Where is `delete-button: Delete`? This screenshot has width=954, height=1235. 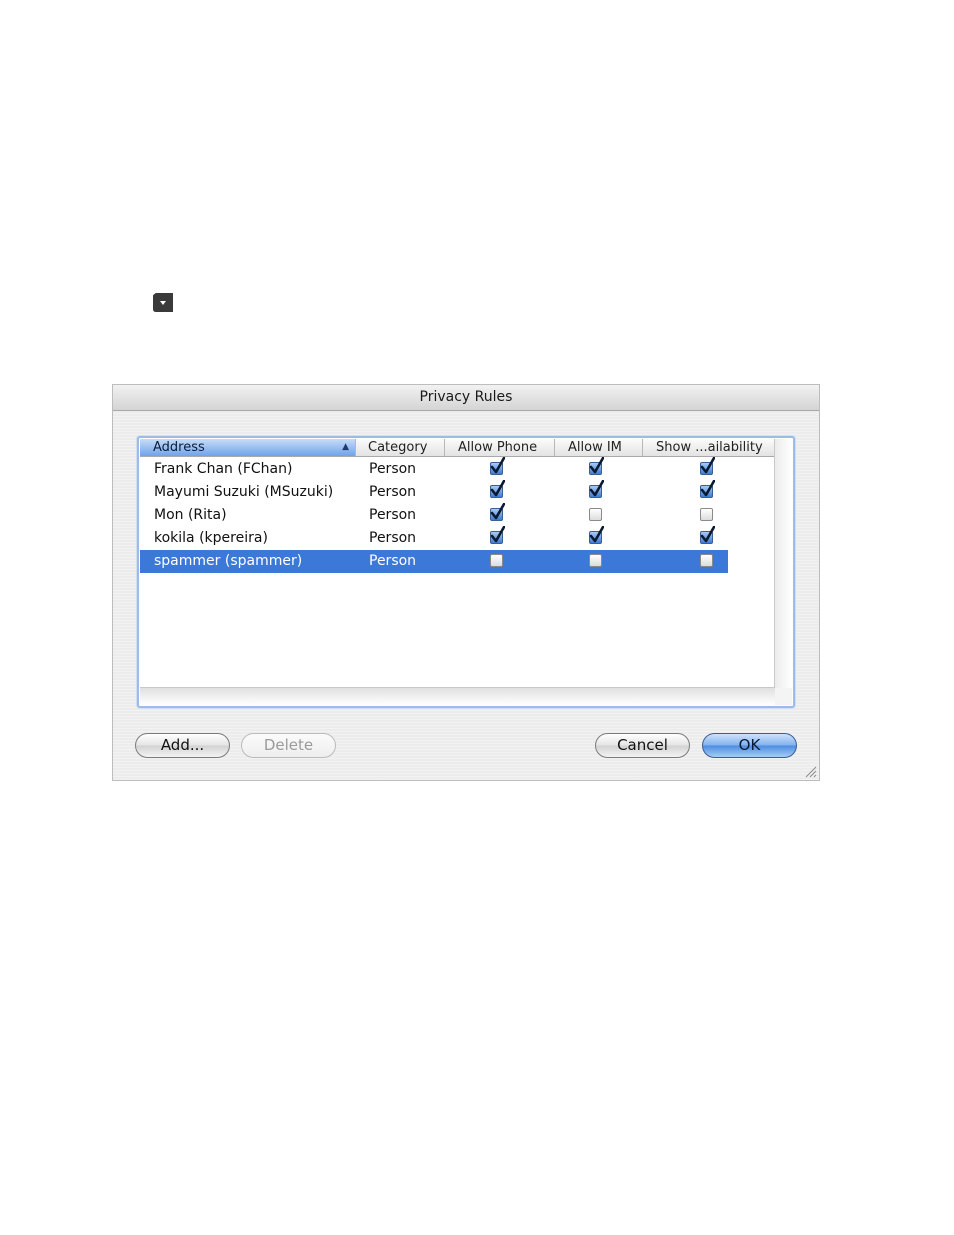
delete-button: Delete is located at coordinates (288, 745).